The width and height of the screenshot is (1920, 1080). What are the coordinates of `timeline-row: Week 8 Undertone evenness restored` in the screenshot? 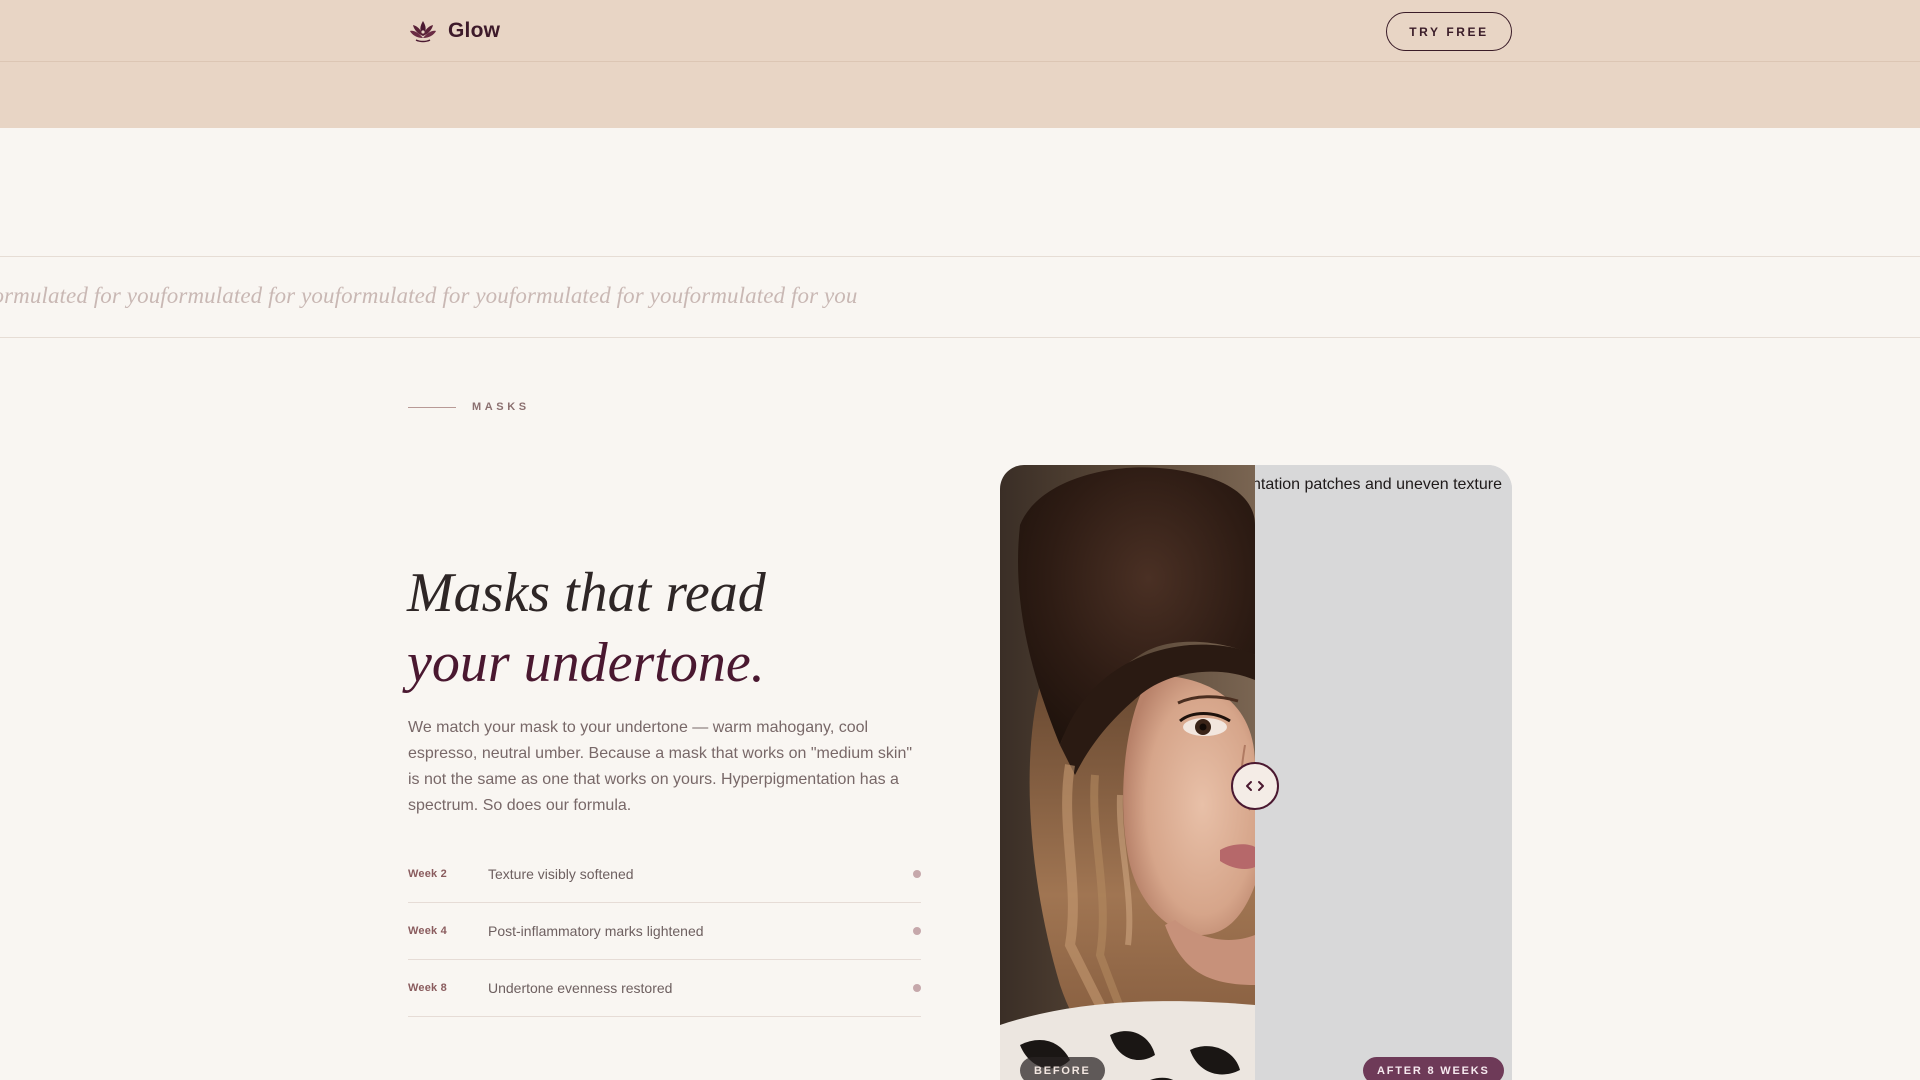 It's located at (664, 988).